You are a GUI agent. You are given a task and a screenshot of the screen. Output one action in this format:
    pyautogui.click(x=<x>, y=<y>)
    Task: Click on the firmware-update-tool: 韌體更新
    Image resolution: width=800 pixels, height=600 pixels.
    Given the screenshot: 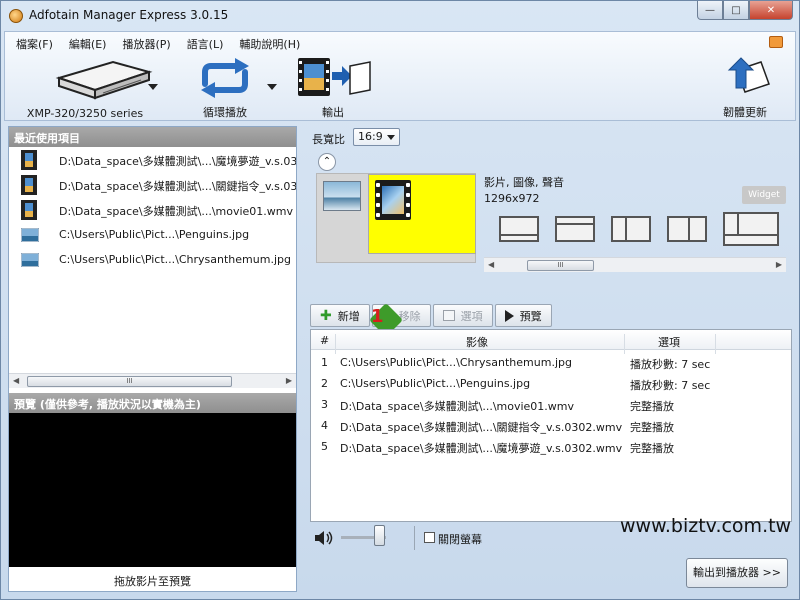 What is the action you would take?
    pyautogui.click(x=745, y=86)
    